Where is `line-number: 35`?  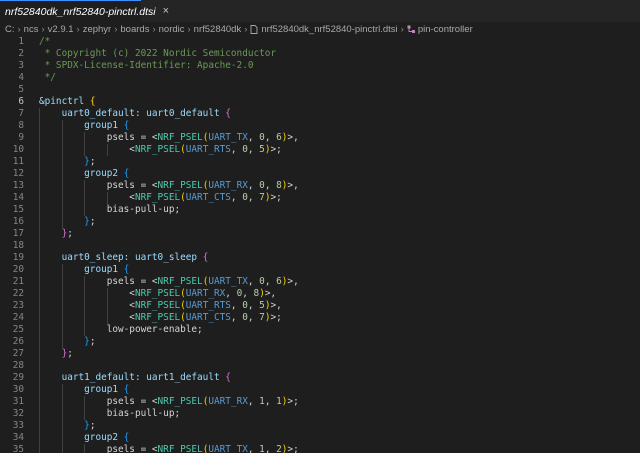 line-number: 35 is located at coordinates (18, 448).